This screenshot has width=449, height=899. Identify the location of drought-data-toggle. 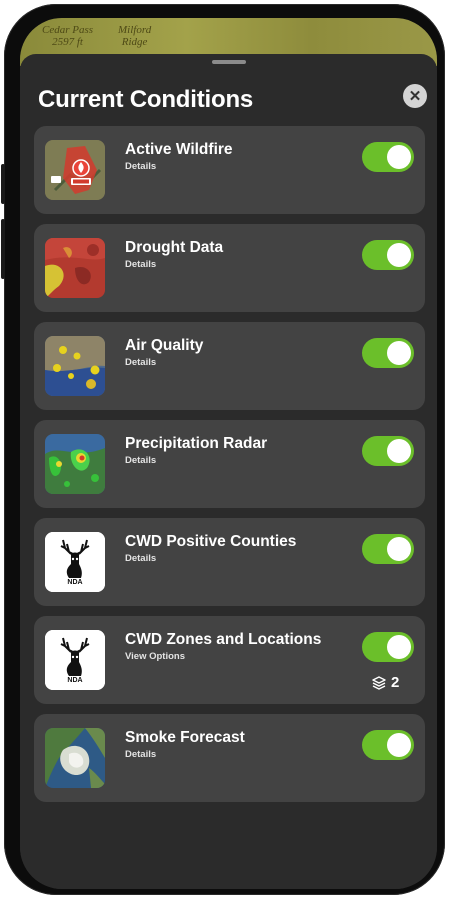
(388, 255).